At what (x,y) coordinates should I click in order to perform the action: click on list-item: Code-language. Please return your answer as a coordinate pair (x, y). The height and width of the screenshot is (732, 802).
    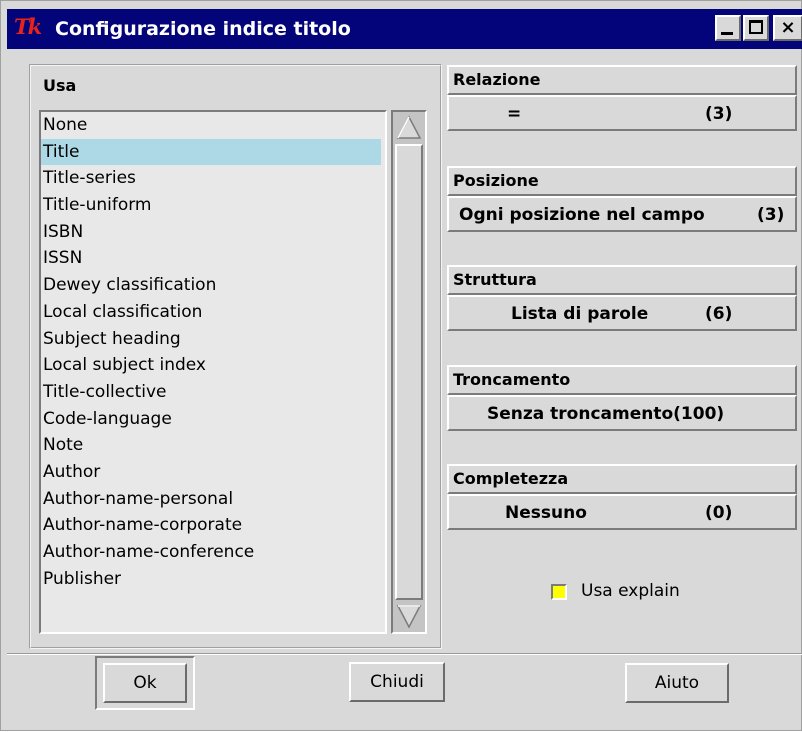
    Looking at the image, I should click on (213, 419).